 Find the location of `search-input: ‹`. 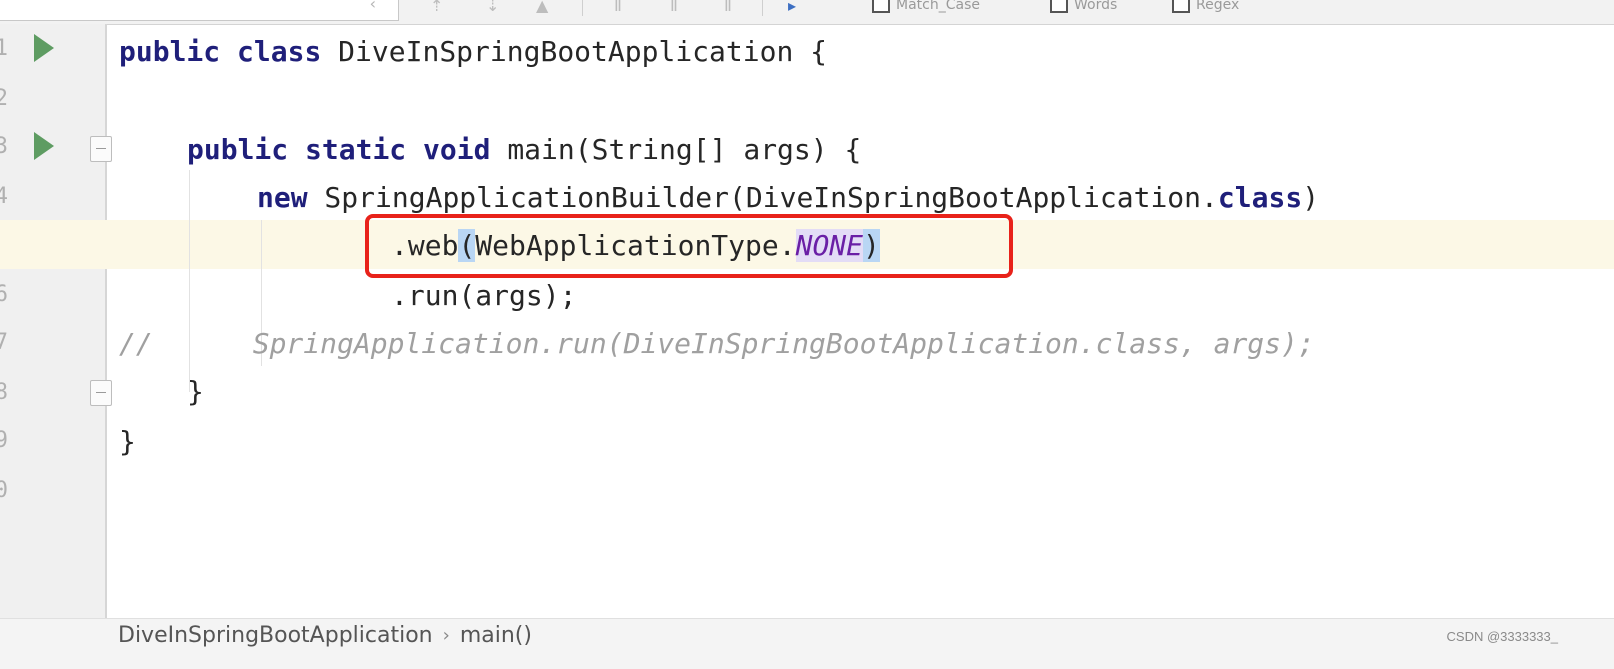

search-input: ‹ is located at coordinates (199, 10).